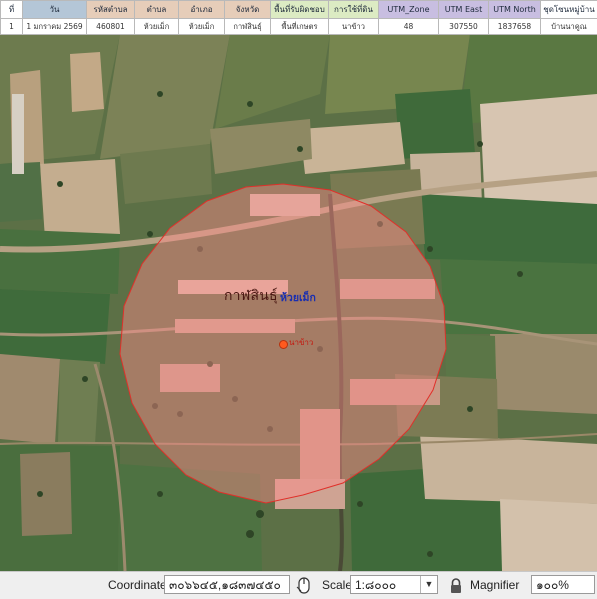 This screenshot has height=599, width=597. I want to click on table-cell: 307550, so click(464, 27).